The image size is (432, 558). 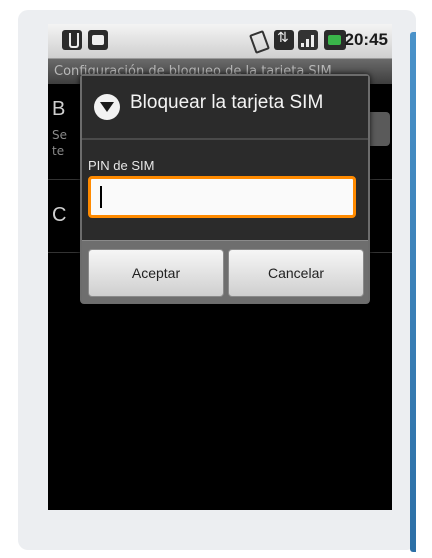 I want to click on sd-card-icon, so click(x=98, y=40).